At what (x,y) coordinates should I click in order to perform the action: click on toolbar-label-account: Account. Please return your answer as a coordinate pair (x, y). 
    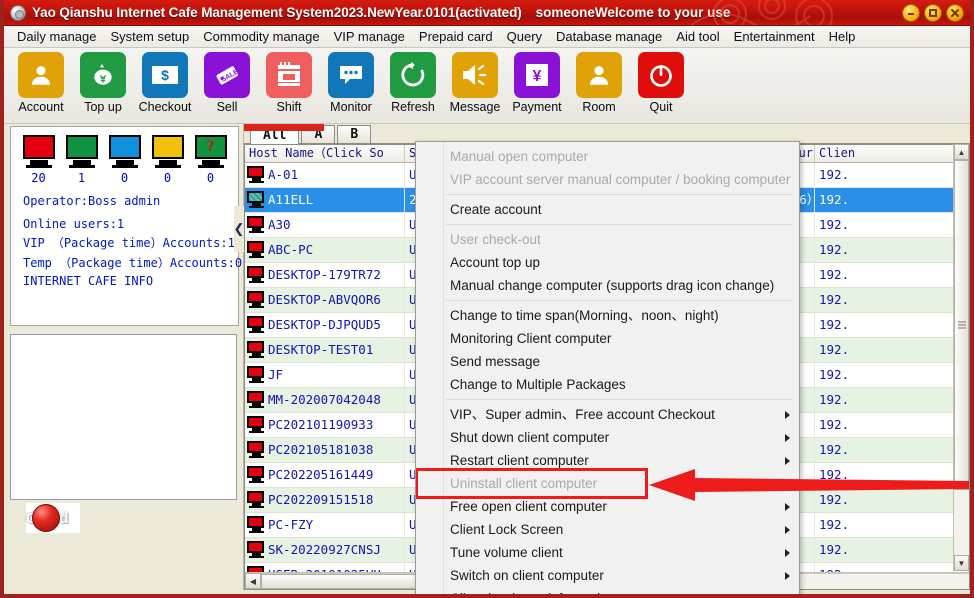
    Looking at the image, I should click on (41, 107).